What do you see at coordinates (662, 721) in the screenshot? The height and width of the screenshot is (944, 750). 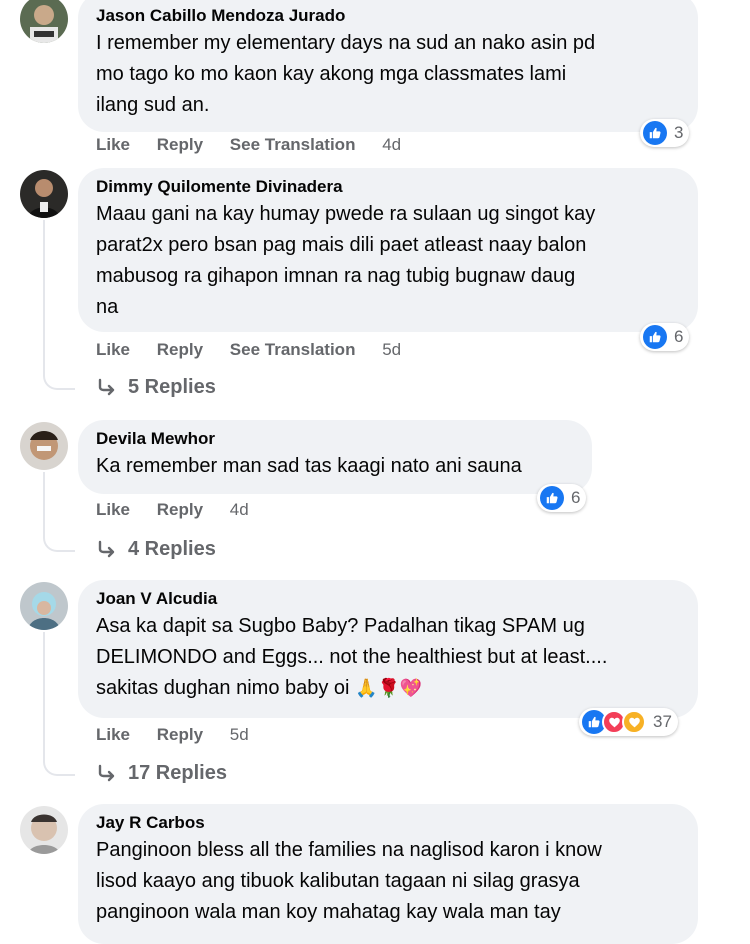 I see `reaction-count: 37` at bounding box center [662, 721].